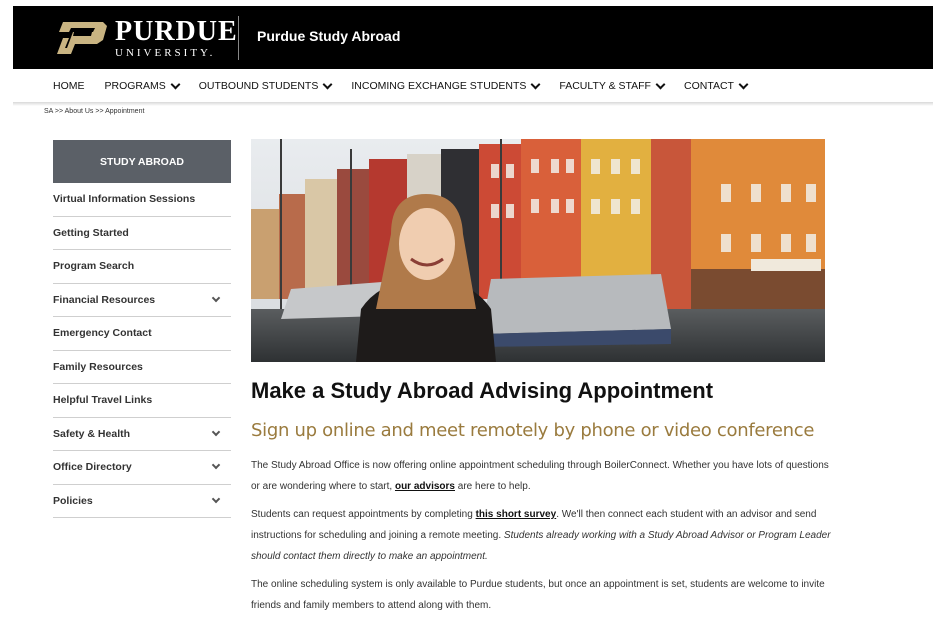  What do you see at coordinates (176, 31) in the screenshot?
I see `logo-word: PURDUE` at bounding box center [176, 31].